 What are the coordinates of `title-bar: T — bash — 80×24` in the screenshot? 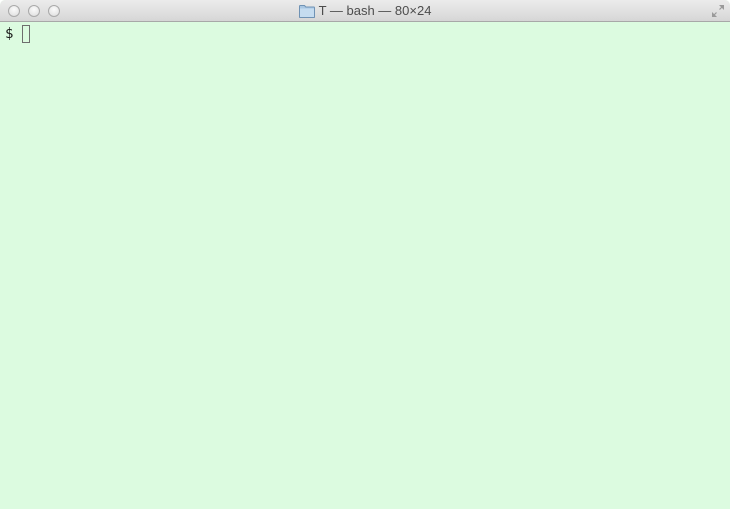 It's located at (365, 11).